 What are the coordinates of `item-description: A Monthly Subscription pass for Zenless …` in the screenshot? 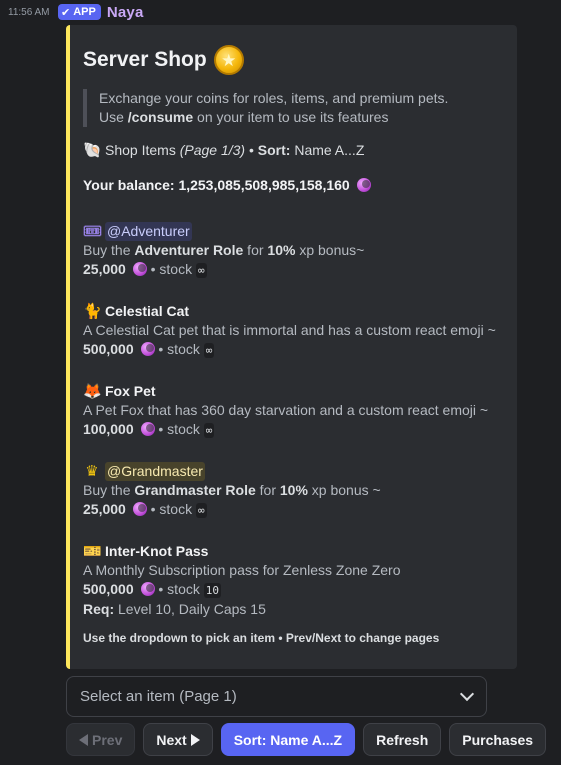 It's located at (242, 570).